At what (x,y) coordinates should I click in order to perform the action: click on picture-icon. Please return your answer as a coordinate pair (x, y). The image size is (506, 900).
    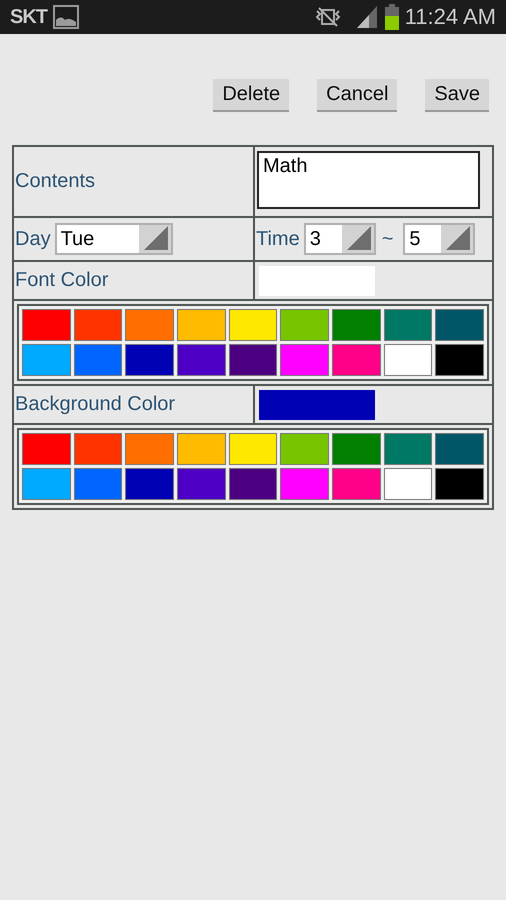
    Looking at the image, I should click on (66, 17).